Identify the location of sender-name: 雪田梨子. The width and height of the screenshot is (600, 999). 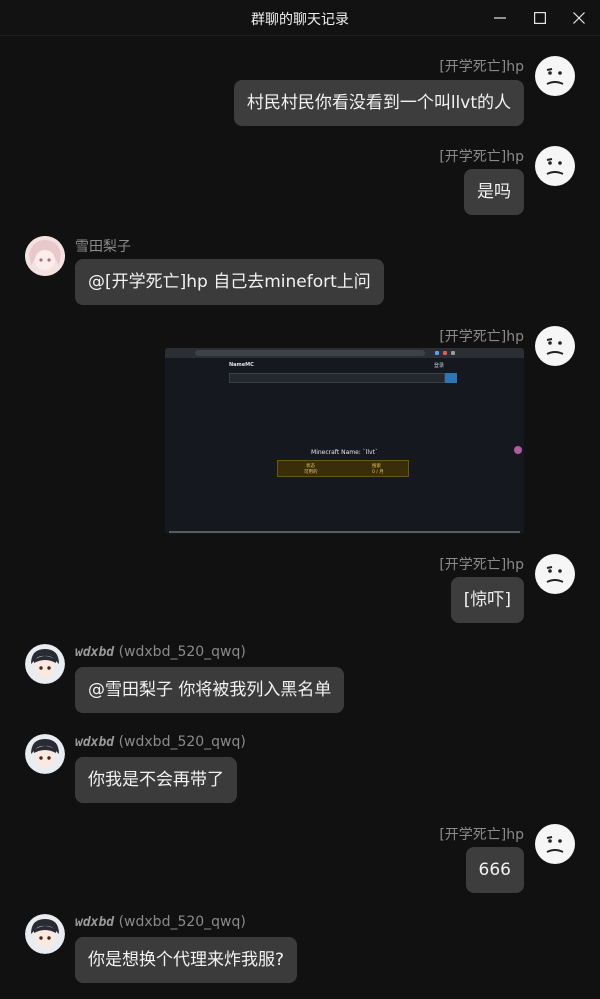
(103, 247).